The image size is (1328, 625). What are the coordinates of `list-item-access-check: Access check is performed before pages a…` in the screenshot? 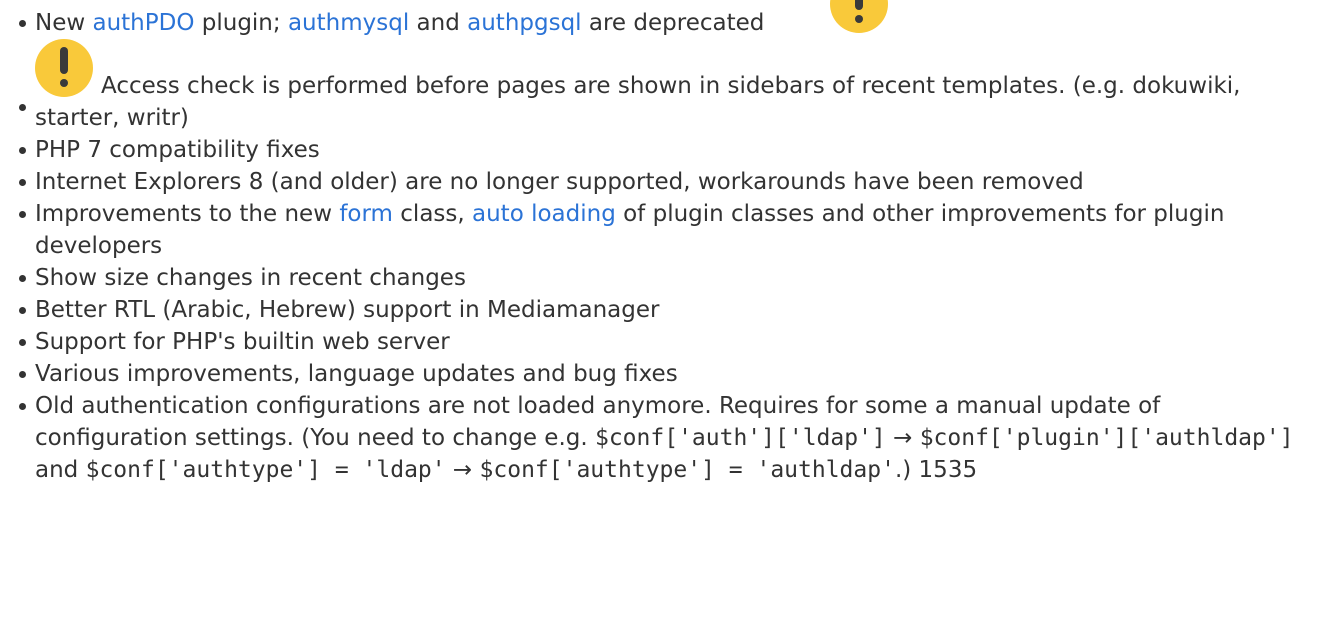 It's located at (667, 86).